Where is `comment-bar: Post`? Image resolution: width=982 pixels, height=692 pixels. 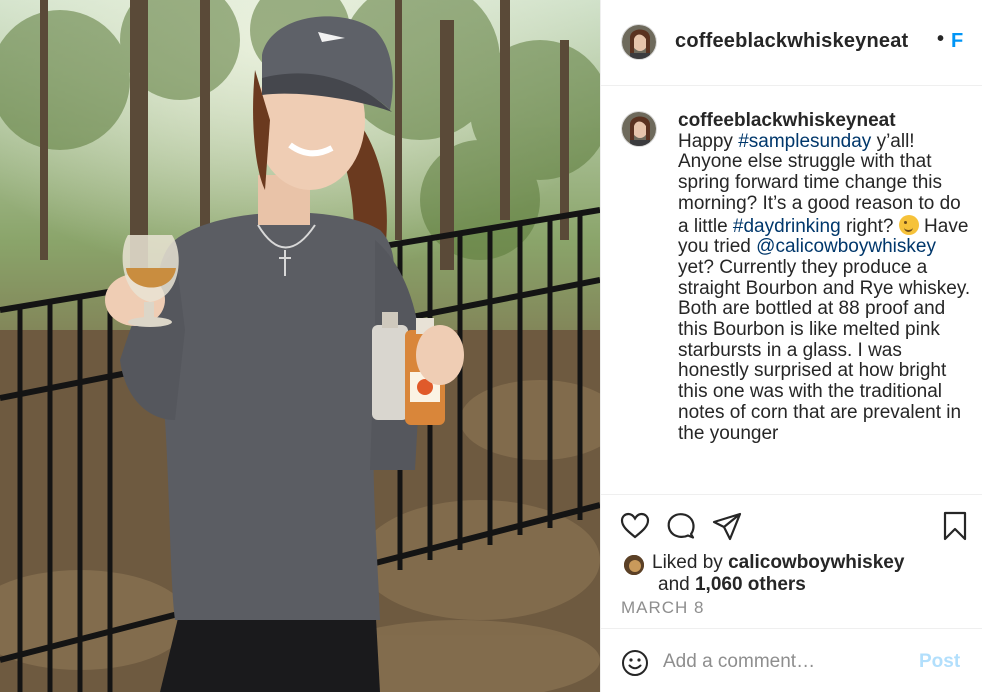
comment-bar: Post is located at coordinates (791, 660).